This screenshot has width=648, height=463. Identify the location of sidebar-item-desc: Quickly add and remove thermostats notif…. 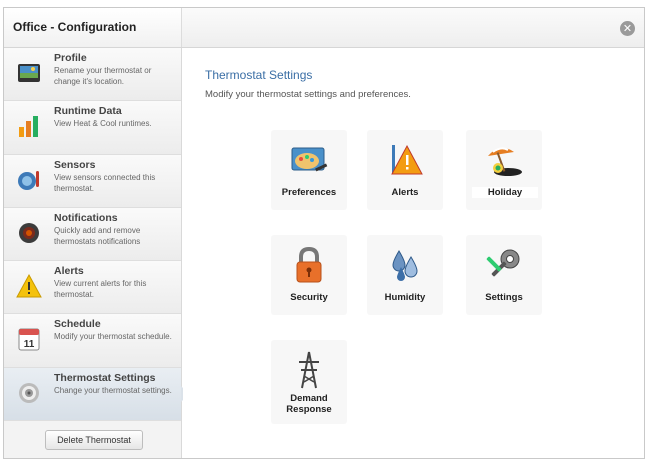
(97, 235).